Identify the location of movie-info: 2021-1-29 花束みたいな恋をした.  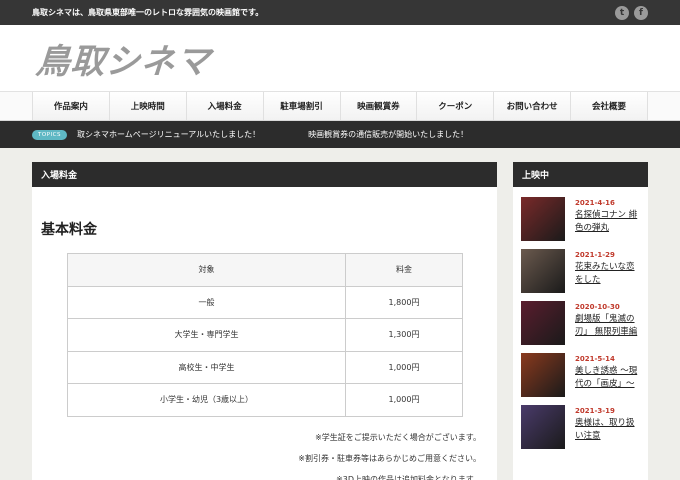
(607, 271).